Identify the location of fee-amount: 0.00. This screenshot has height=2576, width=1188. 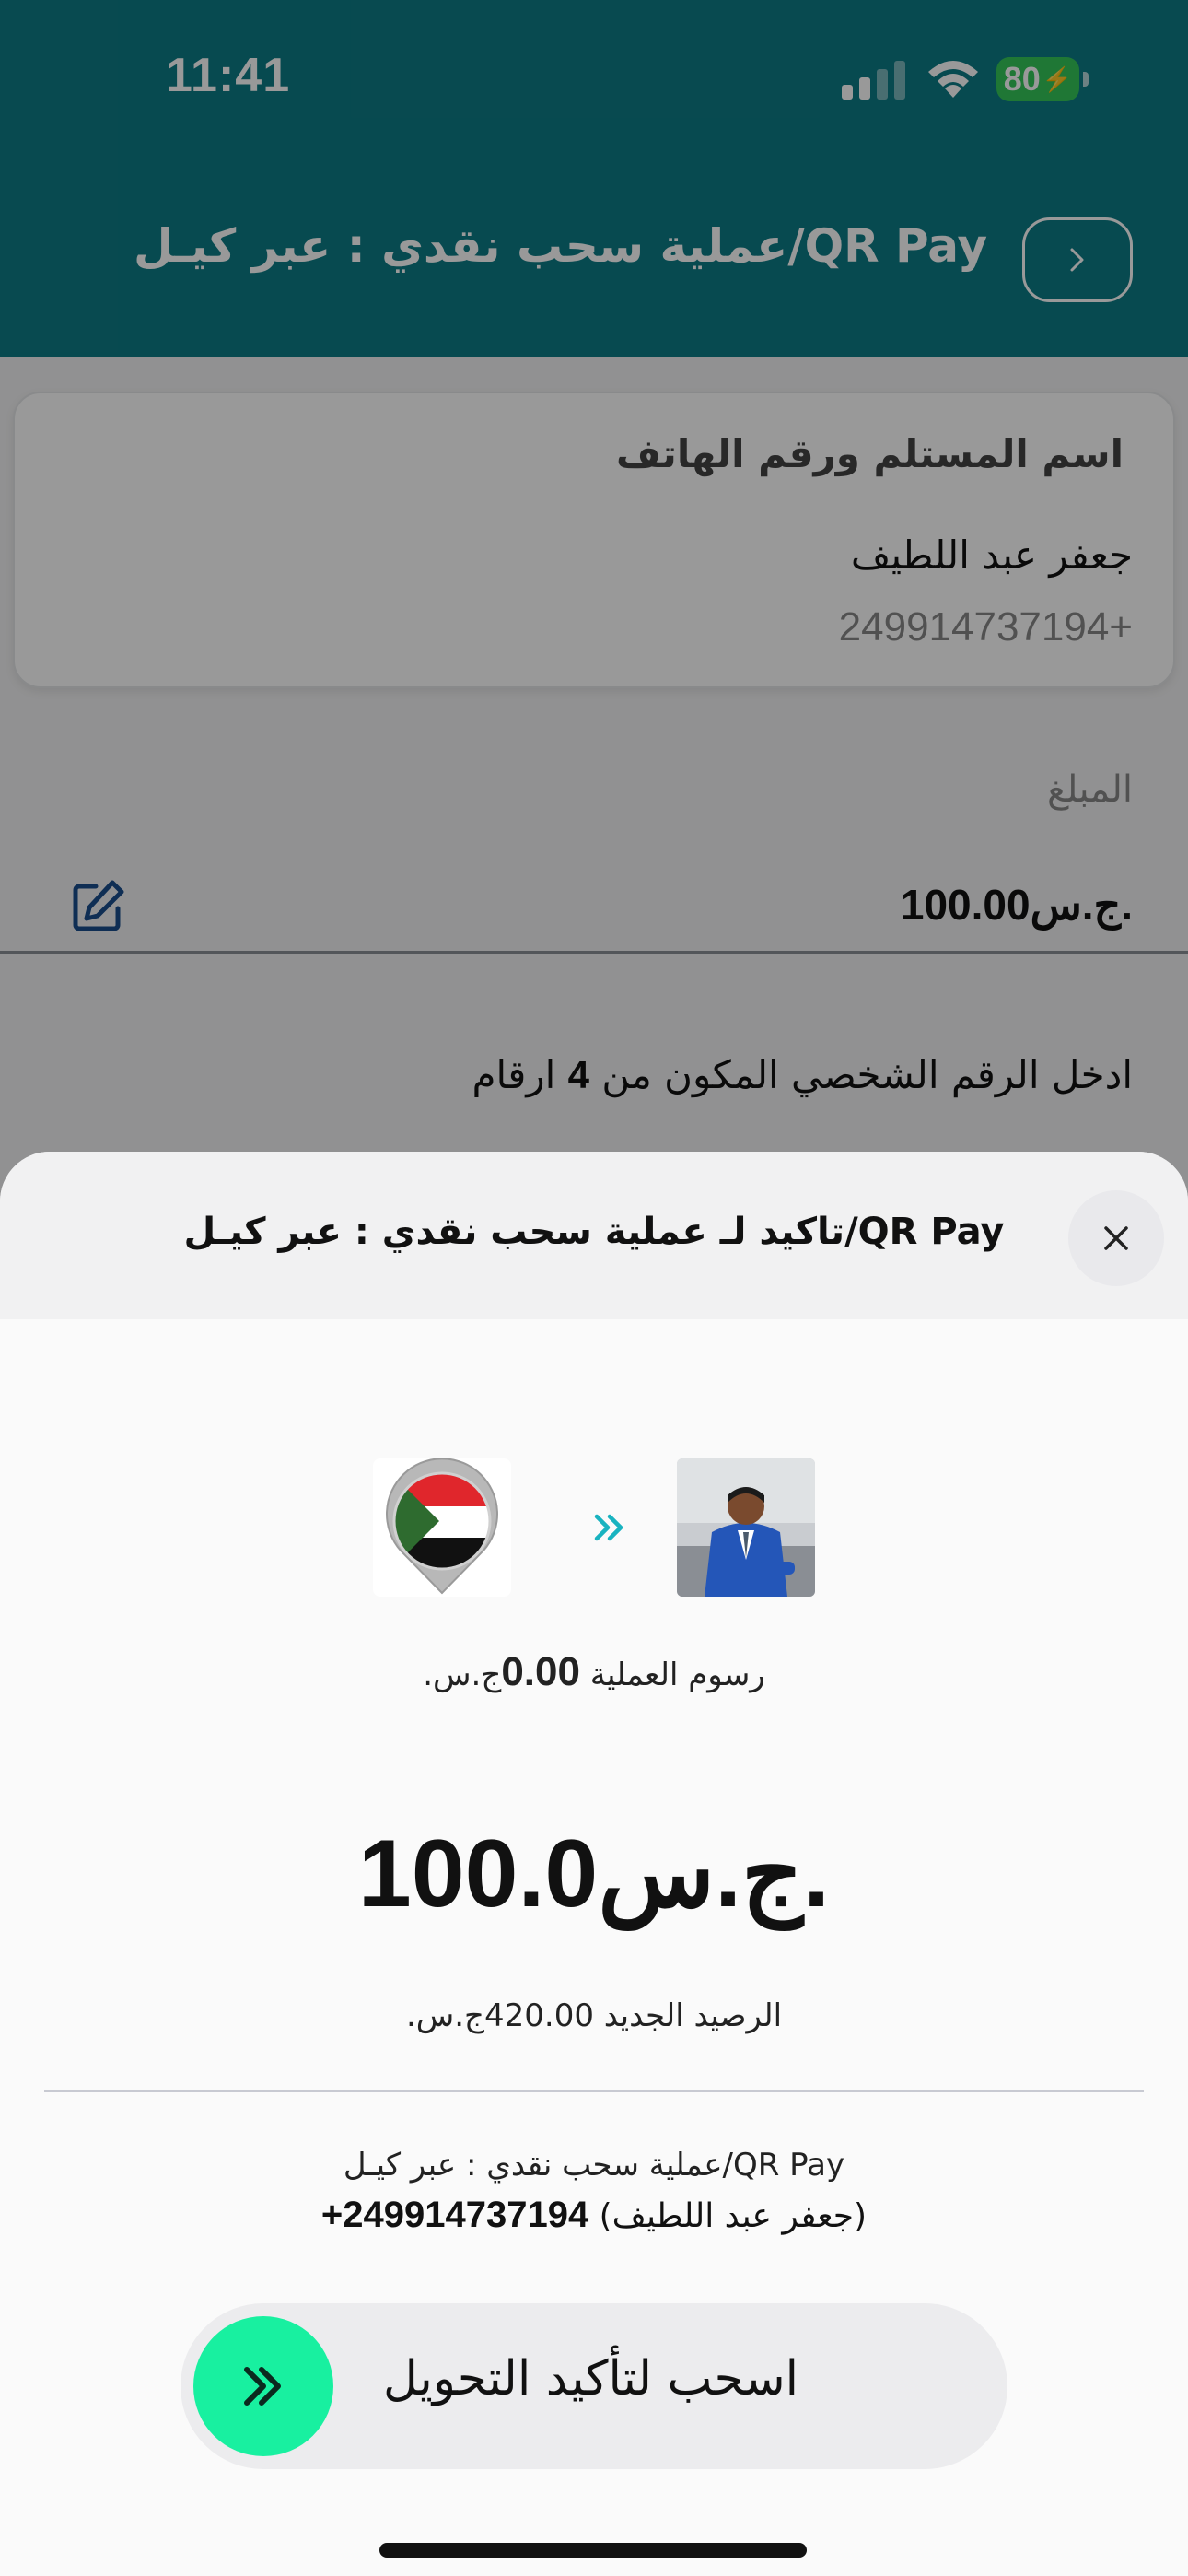
(540, 1671).